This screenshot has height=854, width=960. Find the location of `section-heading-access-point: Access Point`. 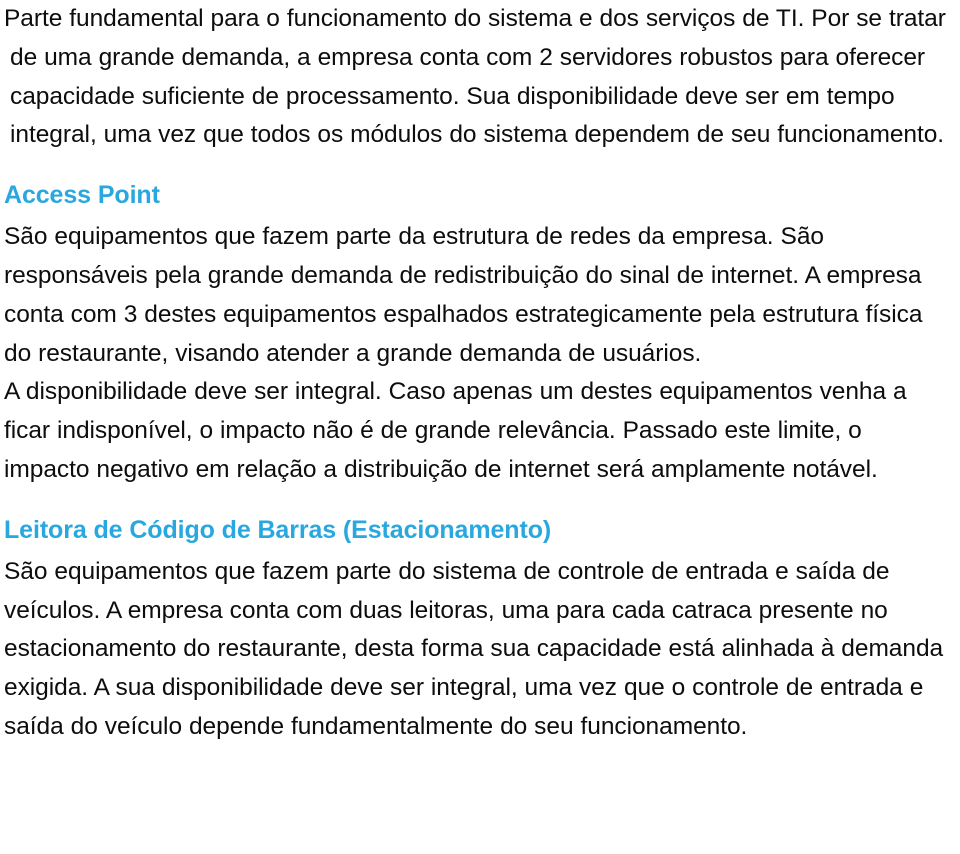

section-heading-access-point: Access Point is located at coordinates (82, 195).